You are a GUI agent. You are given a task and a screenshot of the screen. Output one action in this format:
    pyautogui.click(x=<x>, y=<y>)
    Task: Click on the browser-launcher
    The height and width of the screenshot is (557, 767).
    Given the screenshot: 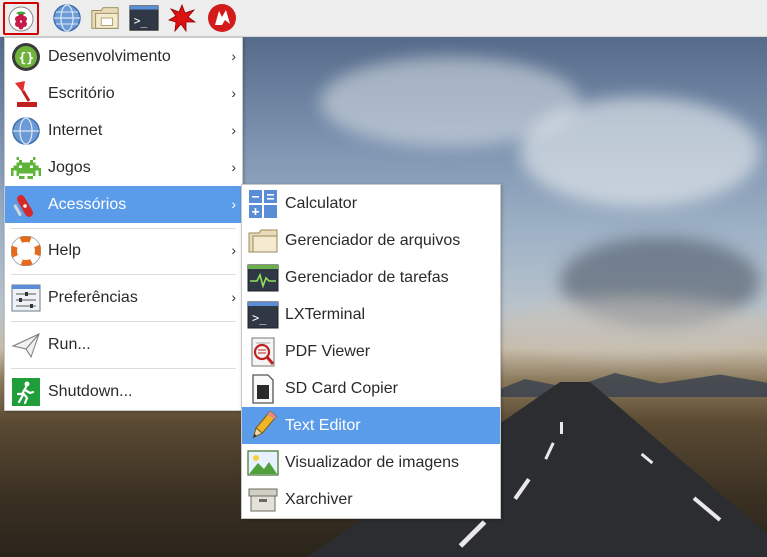 What is the action you would take?
    pyautogui.click(x=67, y=18)
    